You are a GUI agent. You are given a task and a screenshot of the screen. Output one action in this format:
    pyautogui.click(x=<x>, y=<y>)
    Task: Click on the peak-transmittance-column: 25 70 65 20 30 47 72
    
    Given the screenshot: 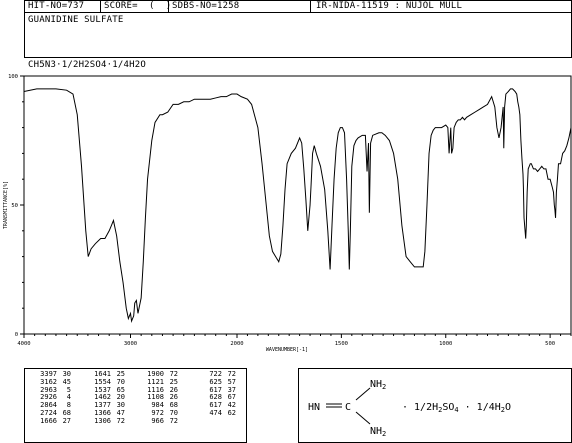 What is the action you would take?
    pyautogui.click(x=120, y=397)
    